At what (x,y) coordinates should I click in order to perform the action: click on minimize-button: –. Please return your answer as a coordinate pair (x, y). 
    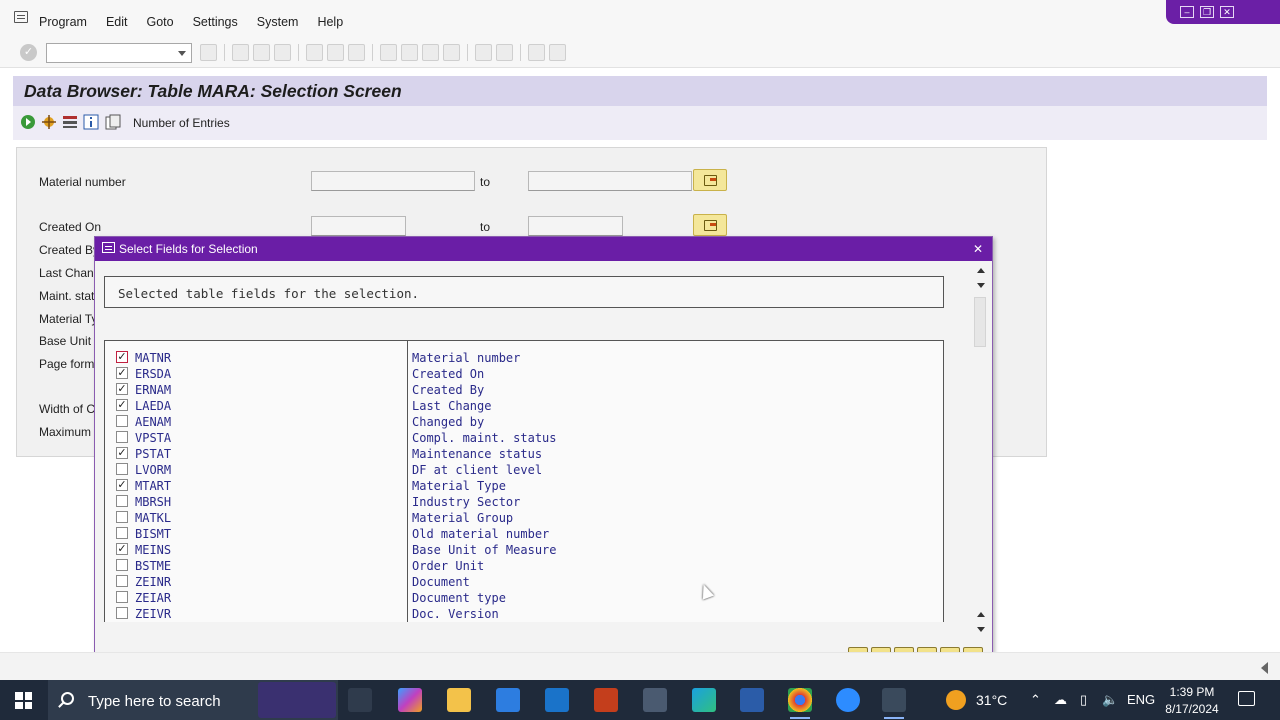
    Looking at the image, I should click on (1187, 12).